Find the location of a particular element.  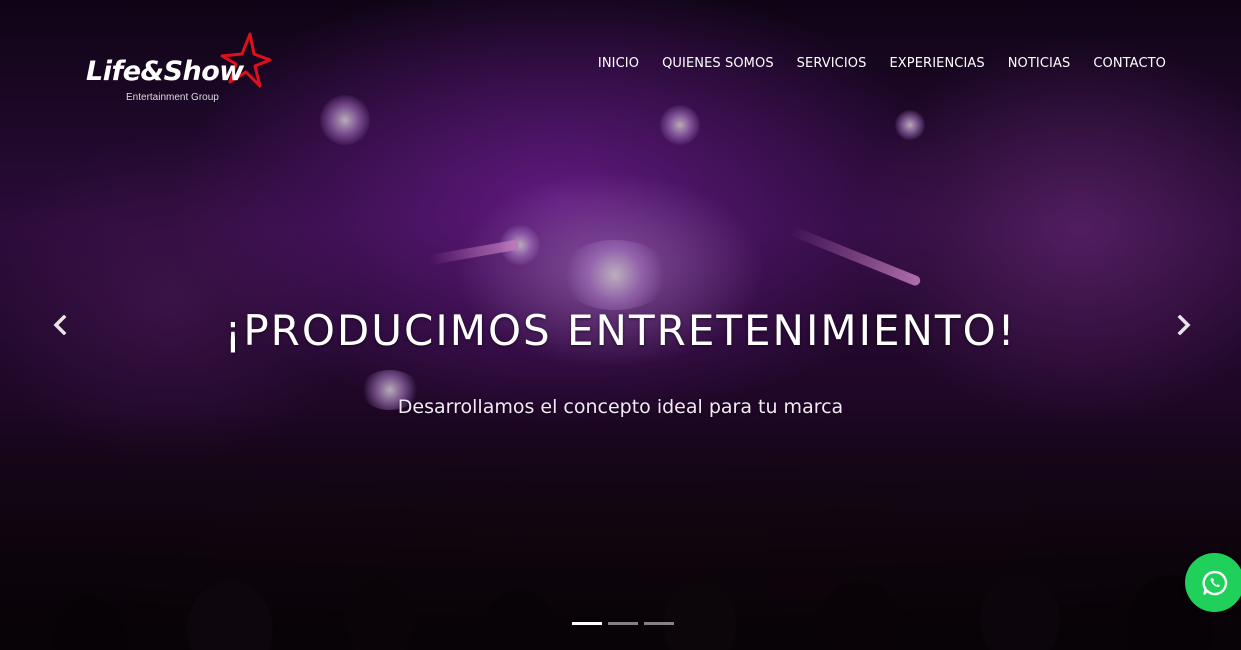

whatsapp-button is located at coordinates (1213, 582).